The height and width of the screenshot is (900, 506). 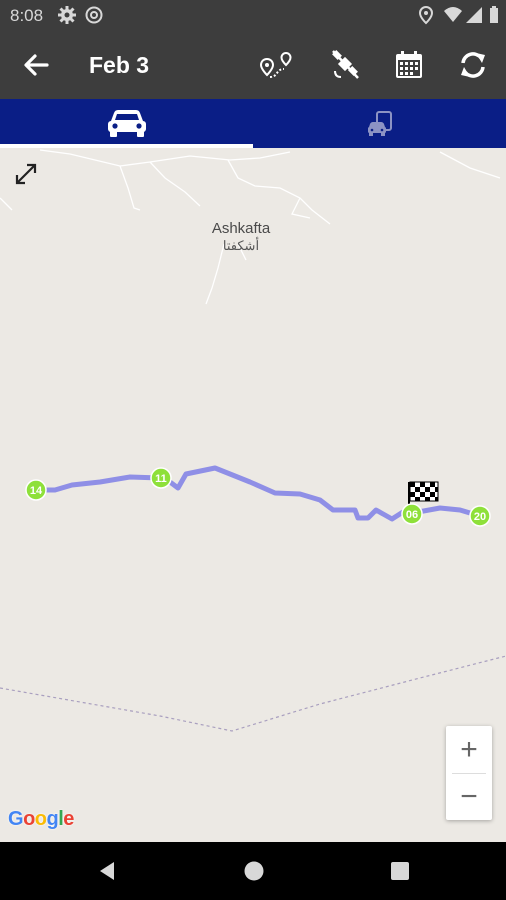 What do you see at coordinates (27, 15) in the screenshot?
I see `status-time: 8:08` at bounding box center [27, 15].